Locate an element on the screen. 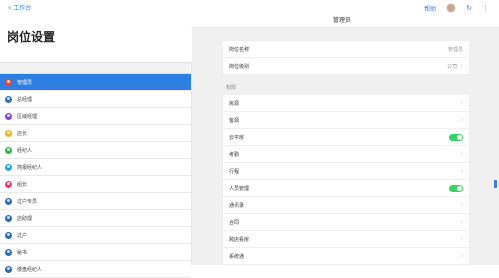  sidebar-item-regional-manager: 区域经理 is located at coordinates (95, 116).